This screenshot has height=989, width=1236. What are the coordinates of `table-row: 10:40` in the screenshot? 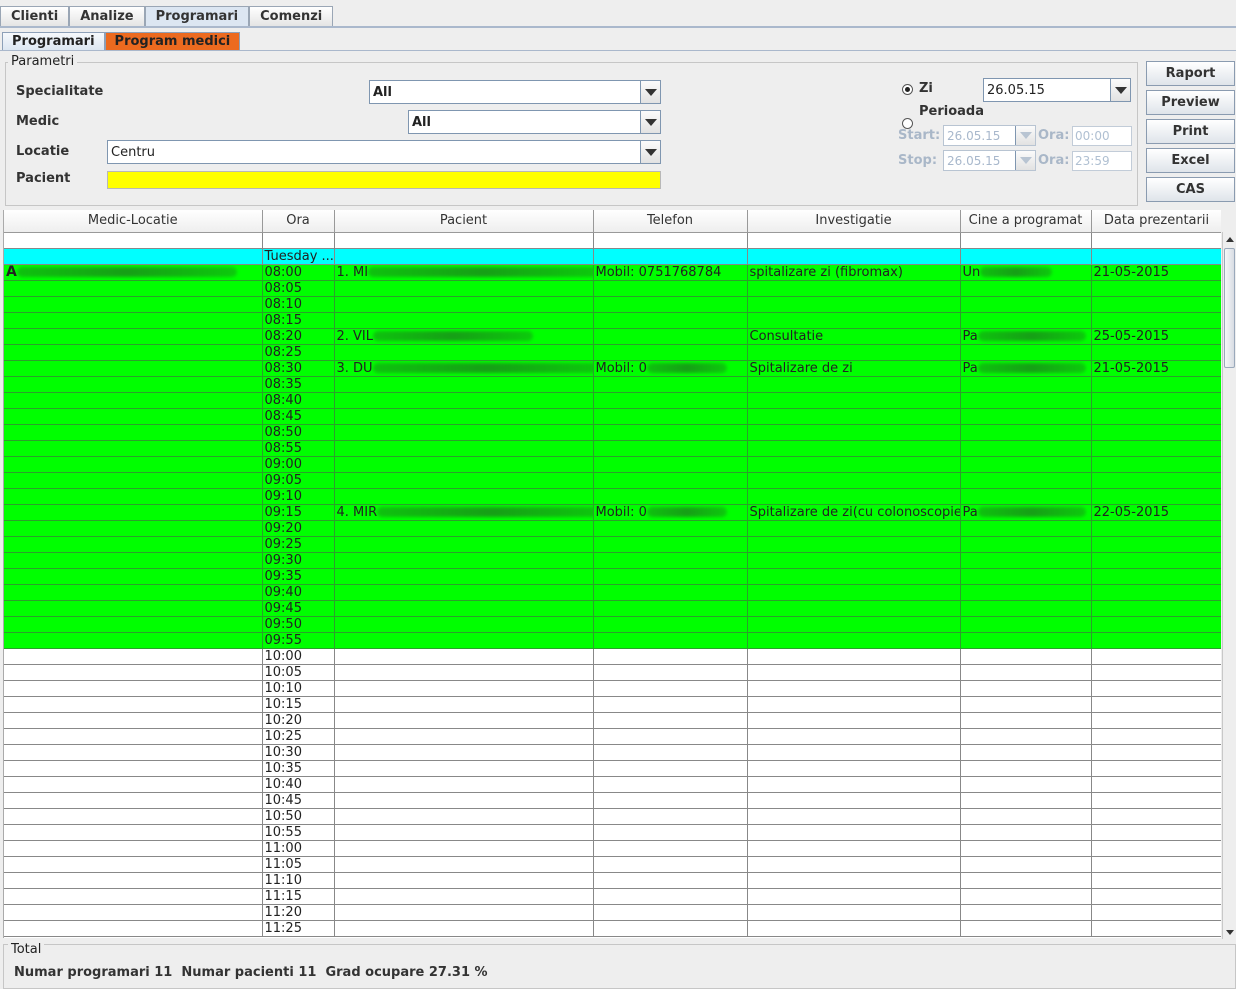 It's located at (612, 784).